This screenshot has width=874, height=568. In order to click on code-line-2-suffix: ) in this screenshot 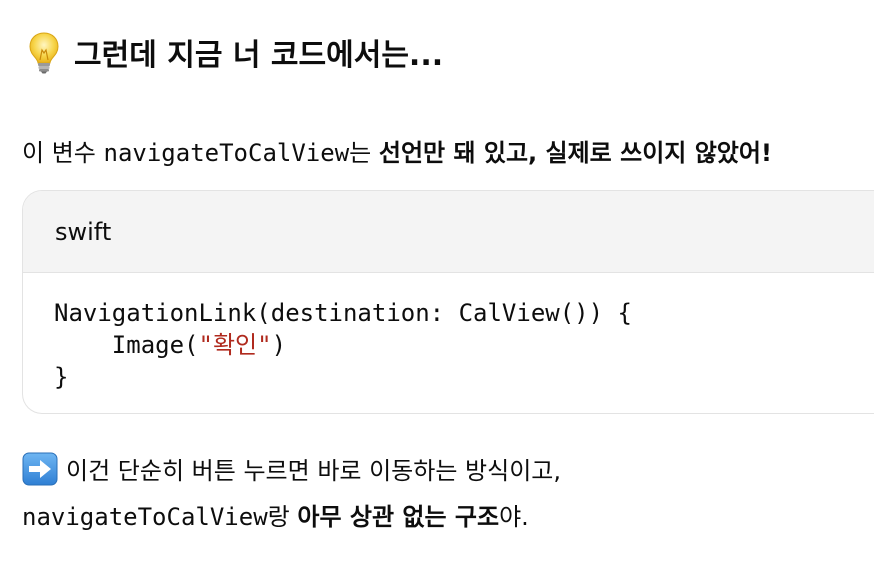, I will do `click(279, 345)`.